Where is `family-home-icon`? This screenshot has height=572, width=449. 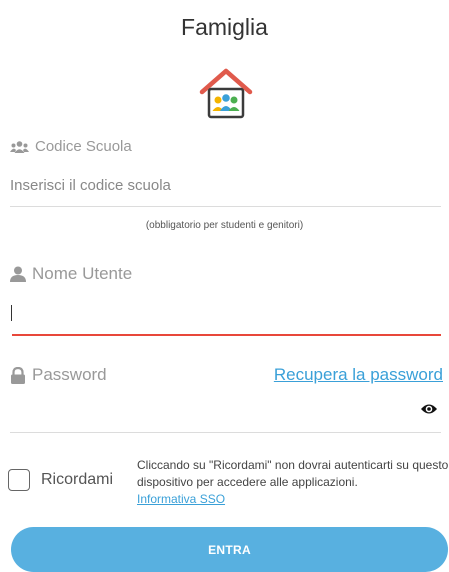 family-home-icon is located at coordinates (226, 93).